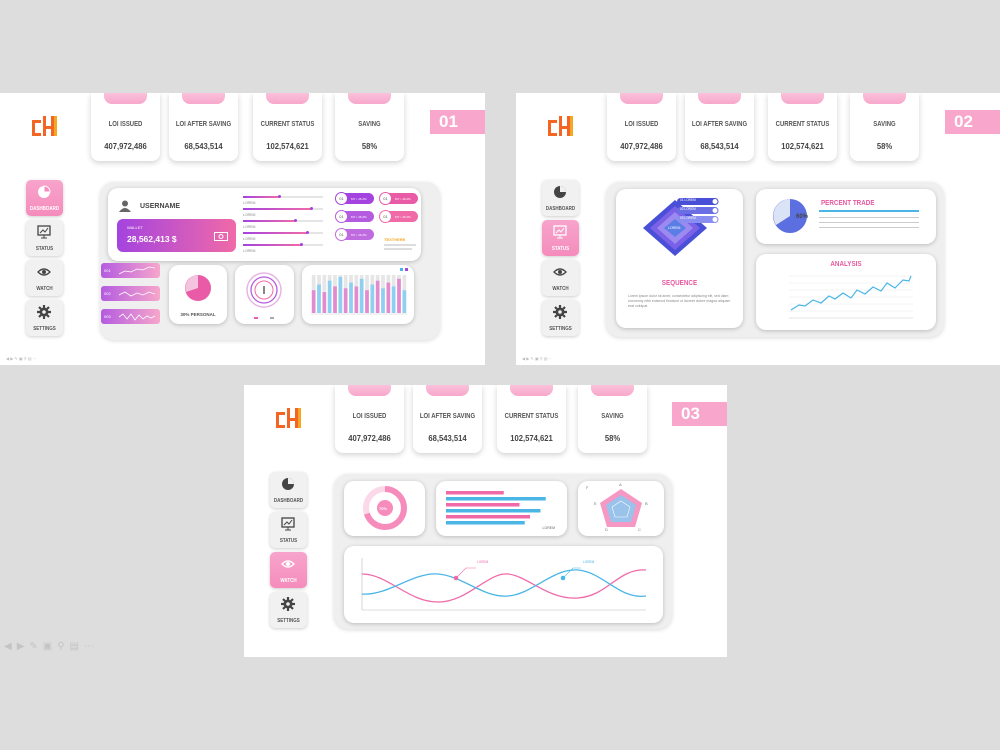  Describe the element at coordinates (288, 484) in the screenshot. I see `pie-chart-icon` at that location.